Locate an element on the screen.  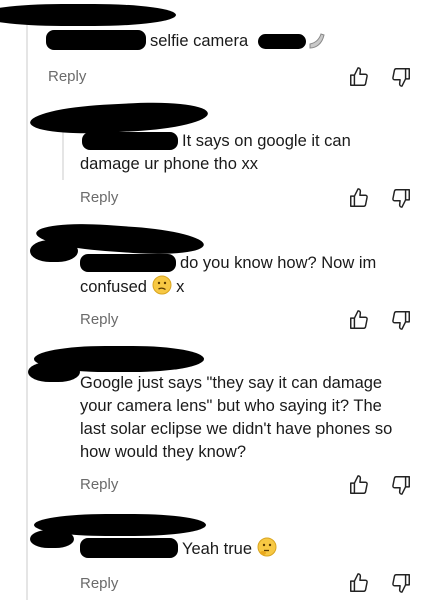
comment-text-line-1: It says on google it can is located at coordinates (266, 141).